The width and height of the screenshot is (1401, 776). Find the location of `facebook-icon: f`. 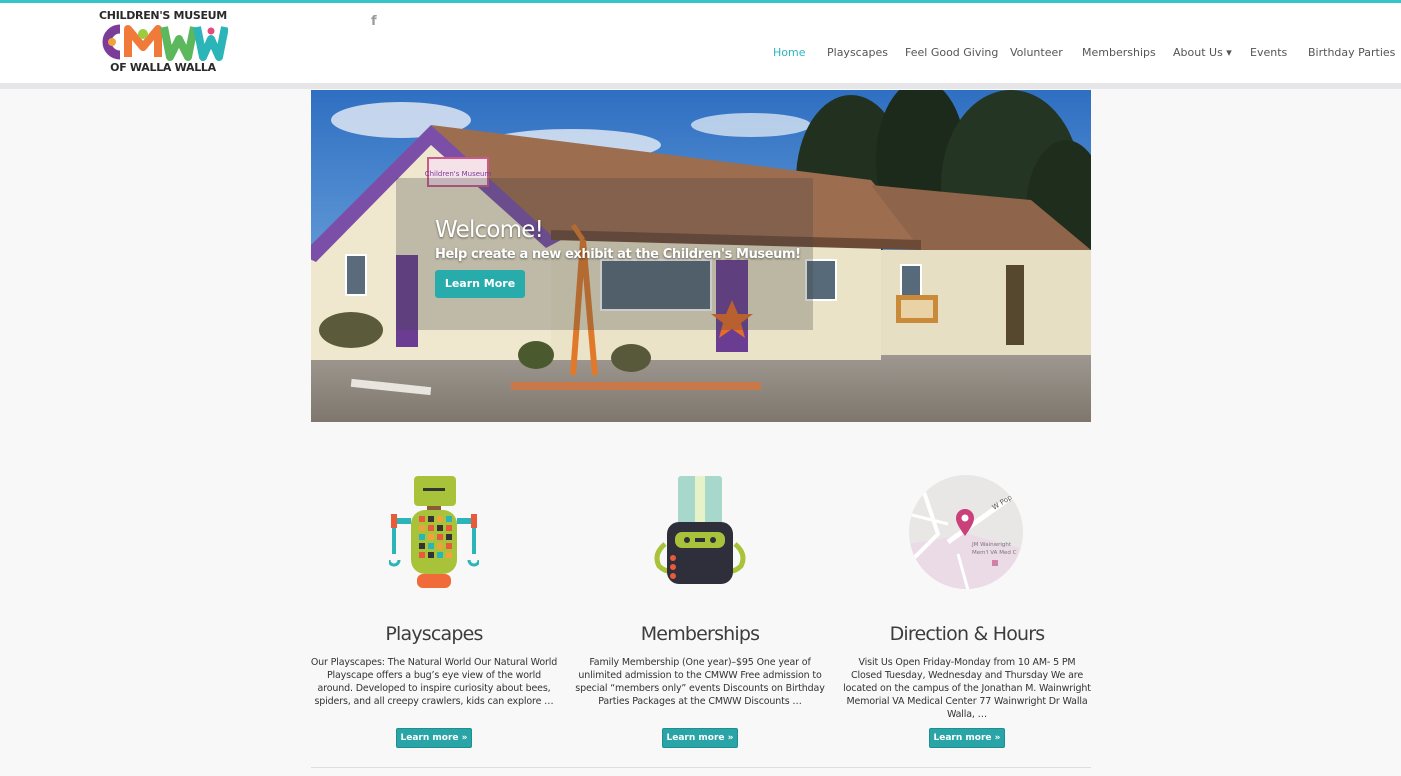

facebook-icon: f is located at coordinates (374, 21).